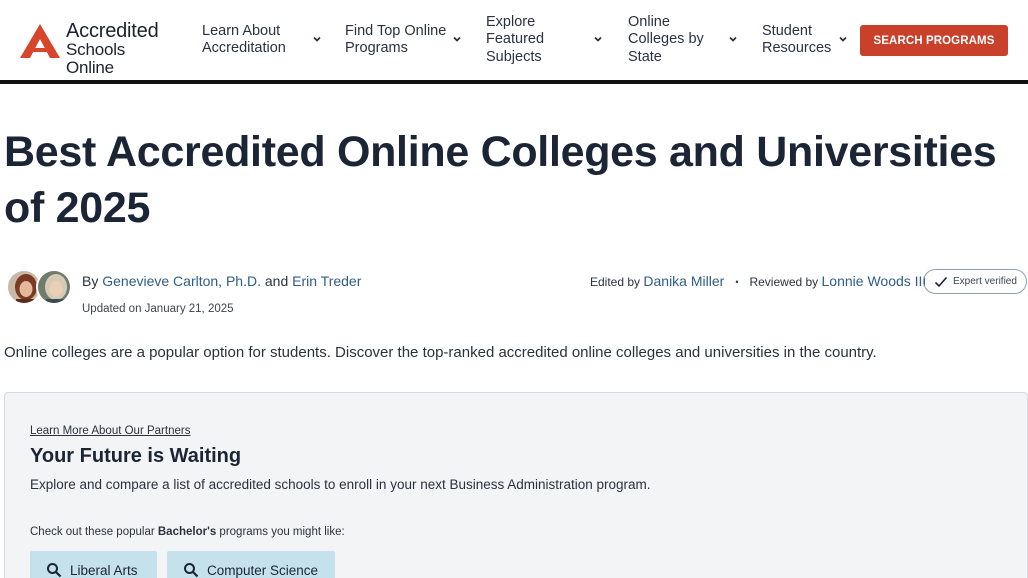 The height and width of the screenshot is (578, 1028). What do you see at coordinates (263, 570) in the screenshot?
I see `program-label: Computer Science` at bounding box center [263, 570].